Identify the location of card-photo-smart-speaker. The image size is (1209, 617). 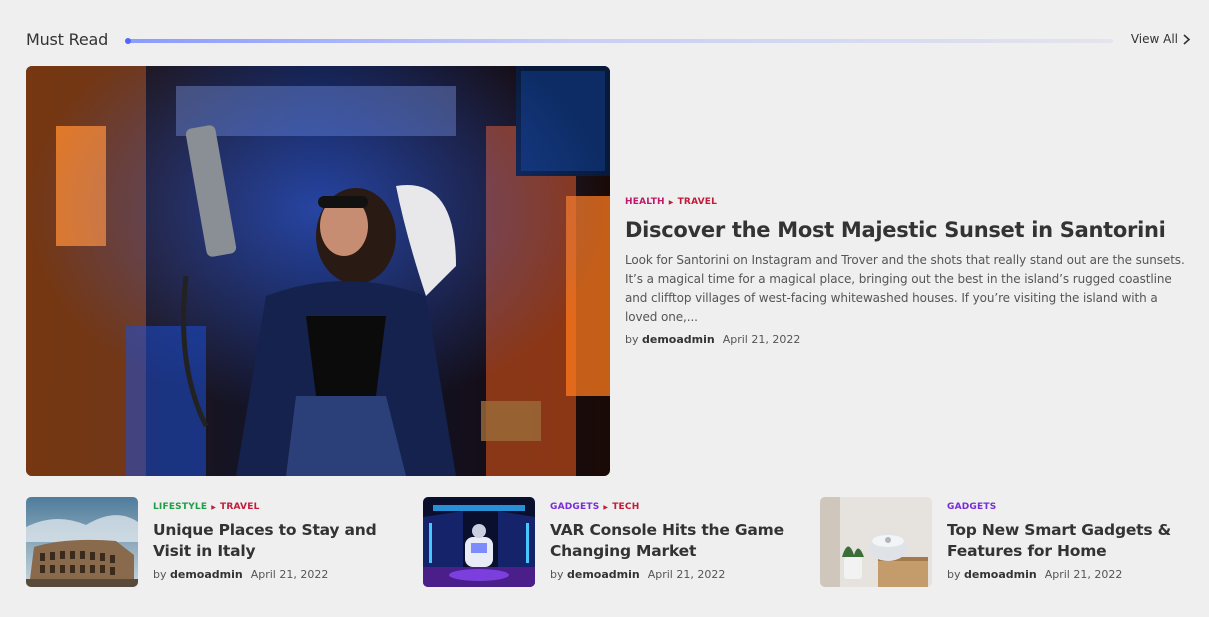
(876, 542).